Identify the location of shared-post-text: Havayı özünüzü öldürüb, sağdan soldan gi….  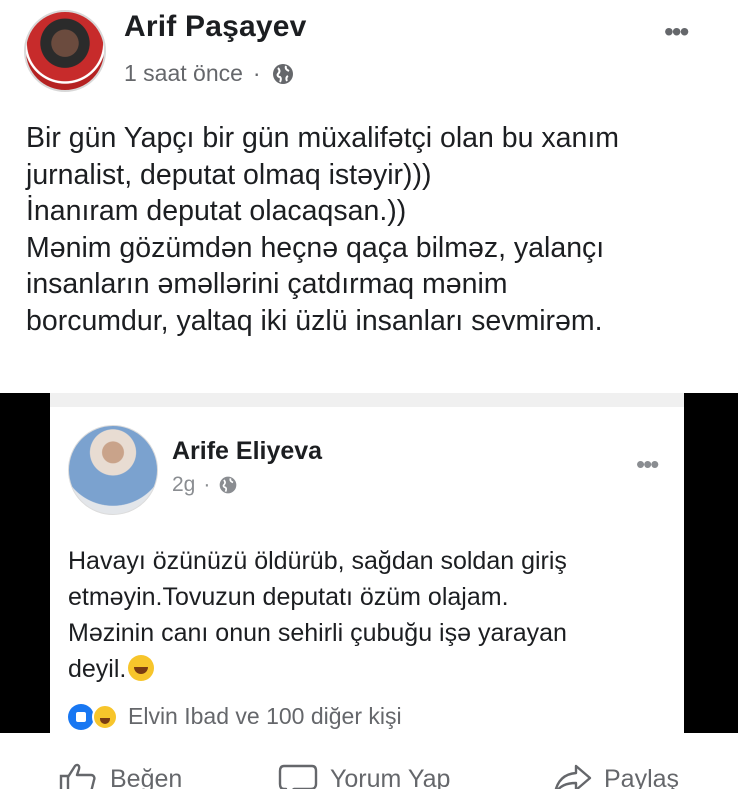
(368, 615).